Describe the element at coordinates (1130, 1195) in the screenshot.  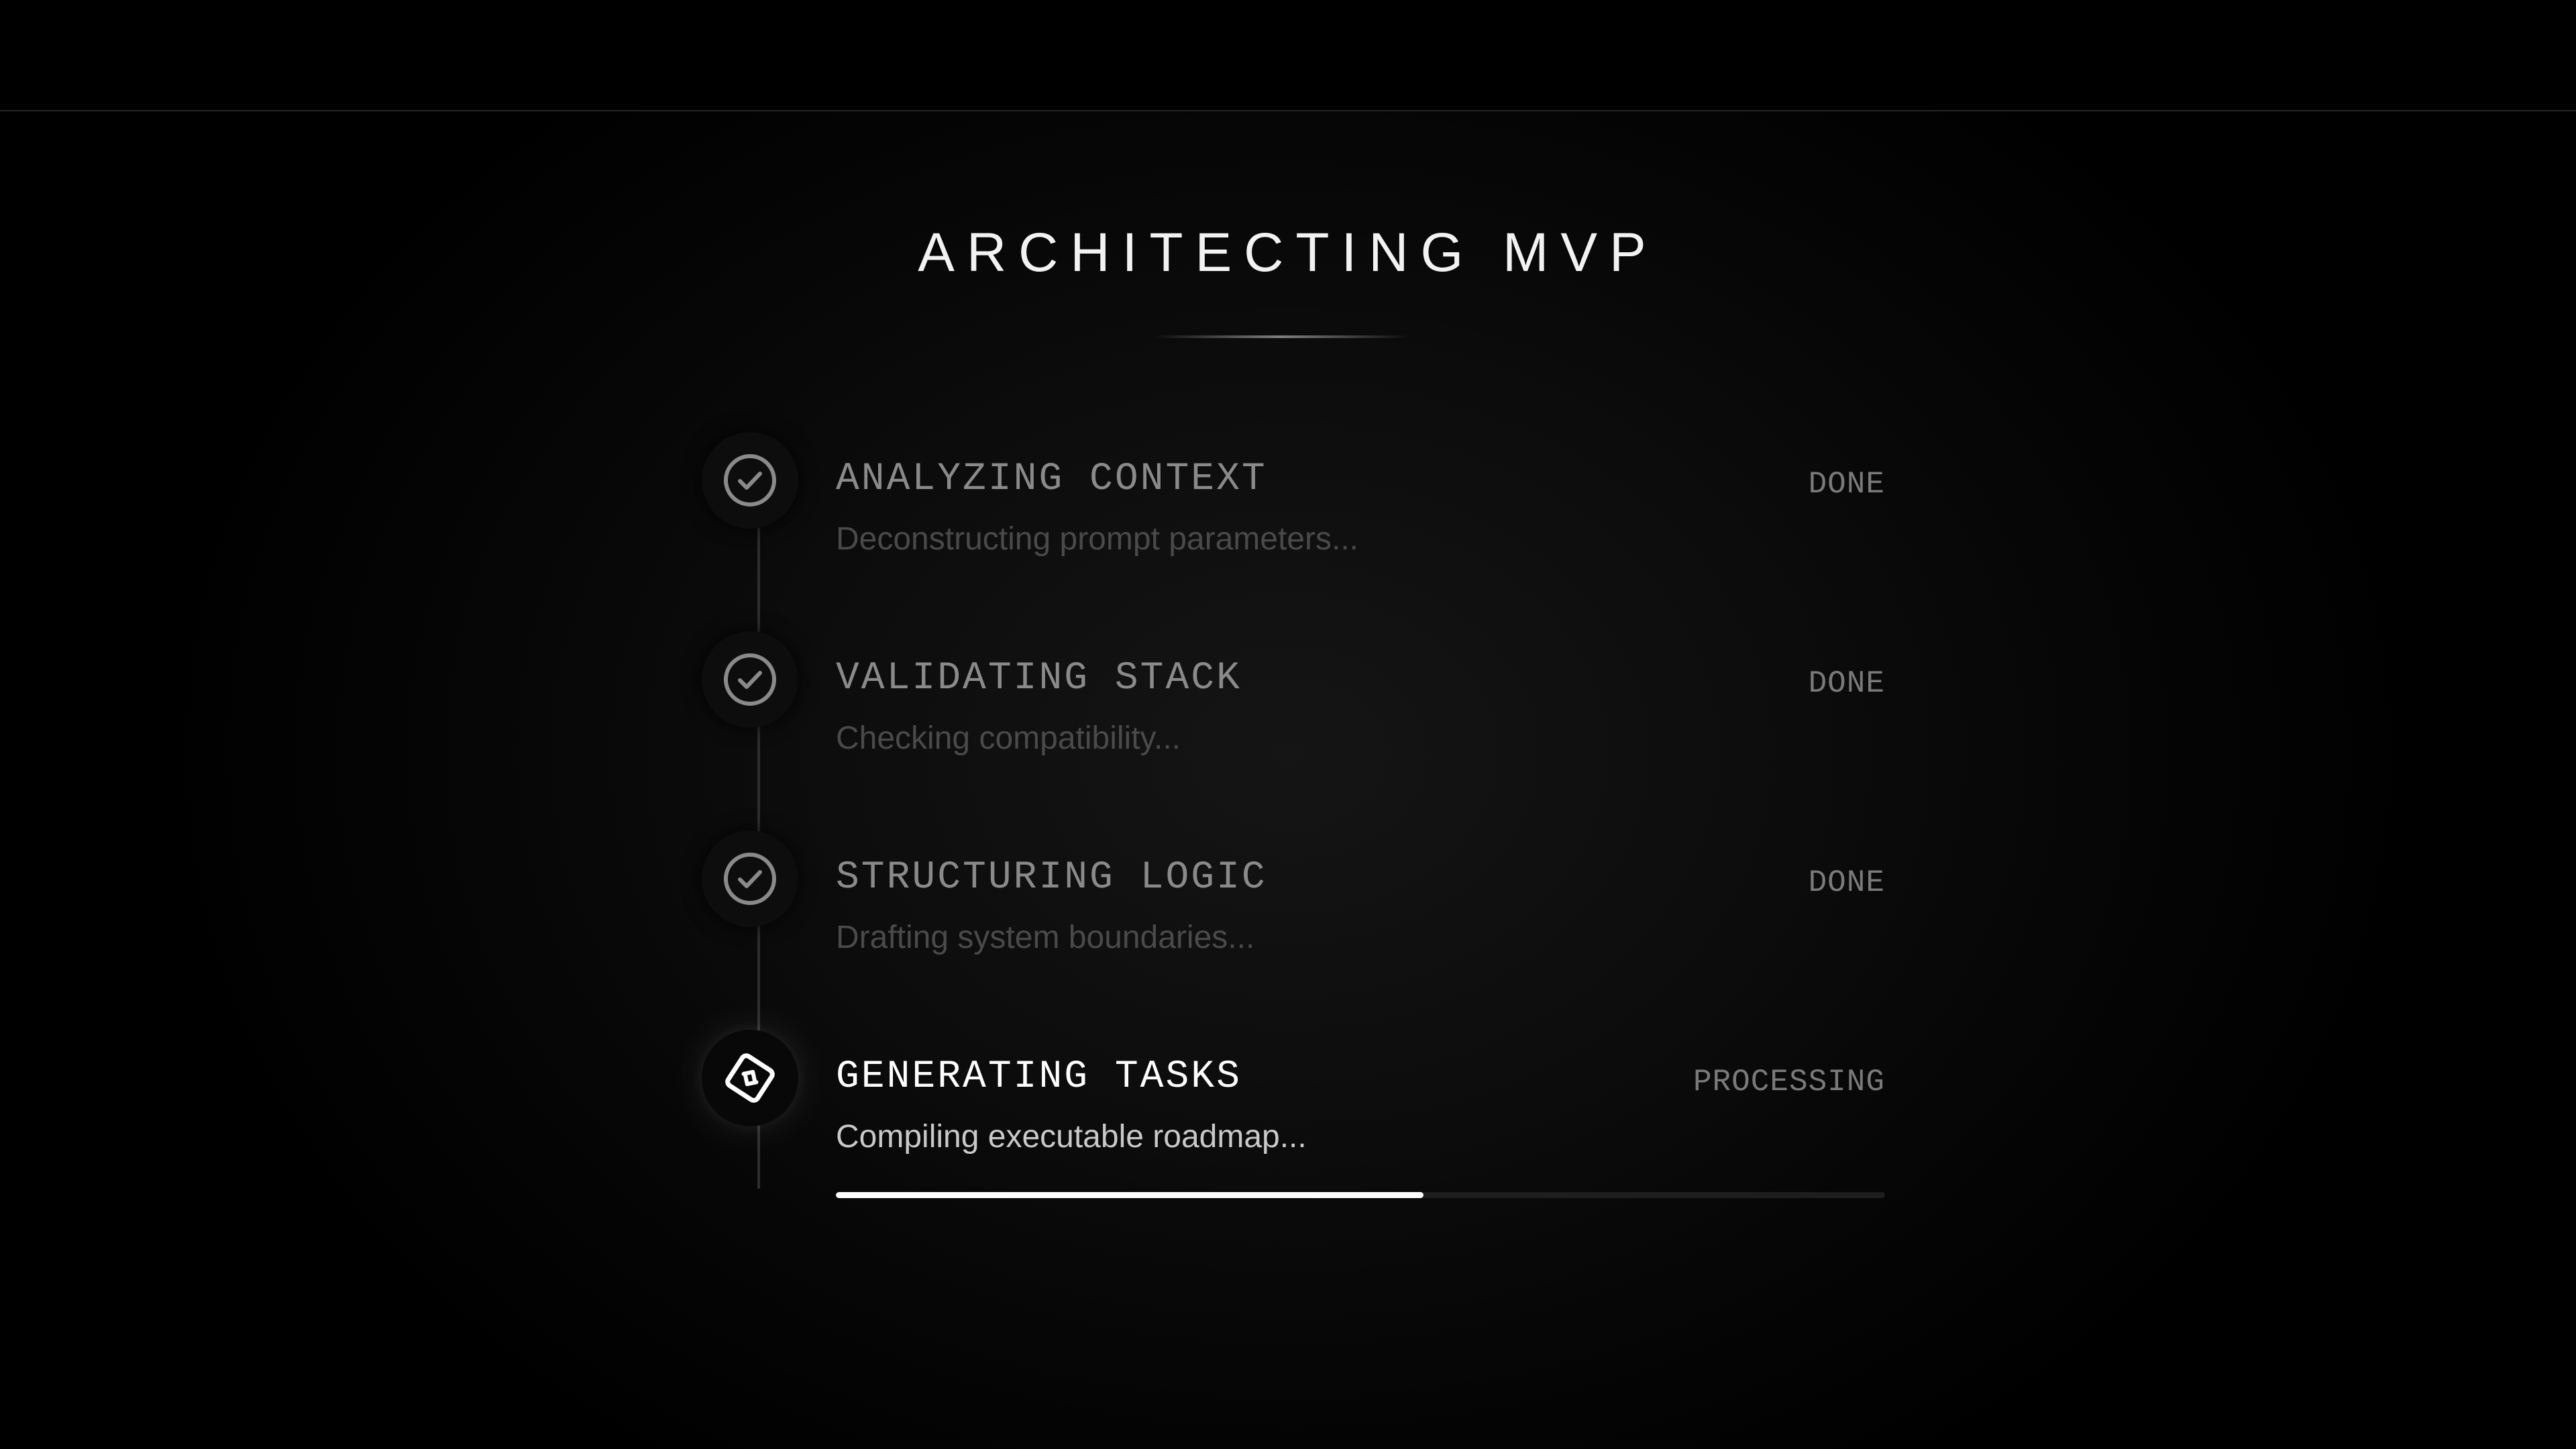
I see `progress-bar-fill` at that location.